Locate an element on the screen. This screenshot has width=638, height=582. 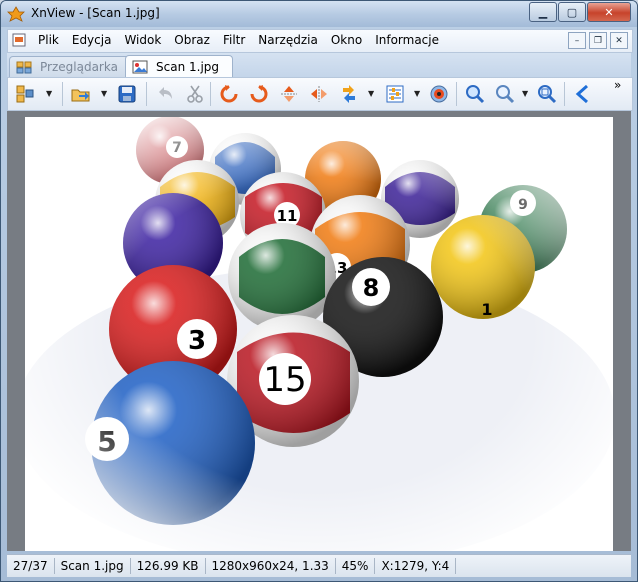
save-icon is located at coordinates (127, 94).